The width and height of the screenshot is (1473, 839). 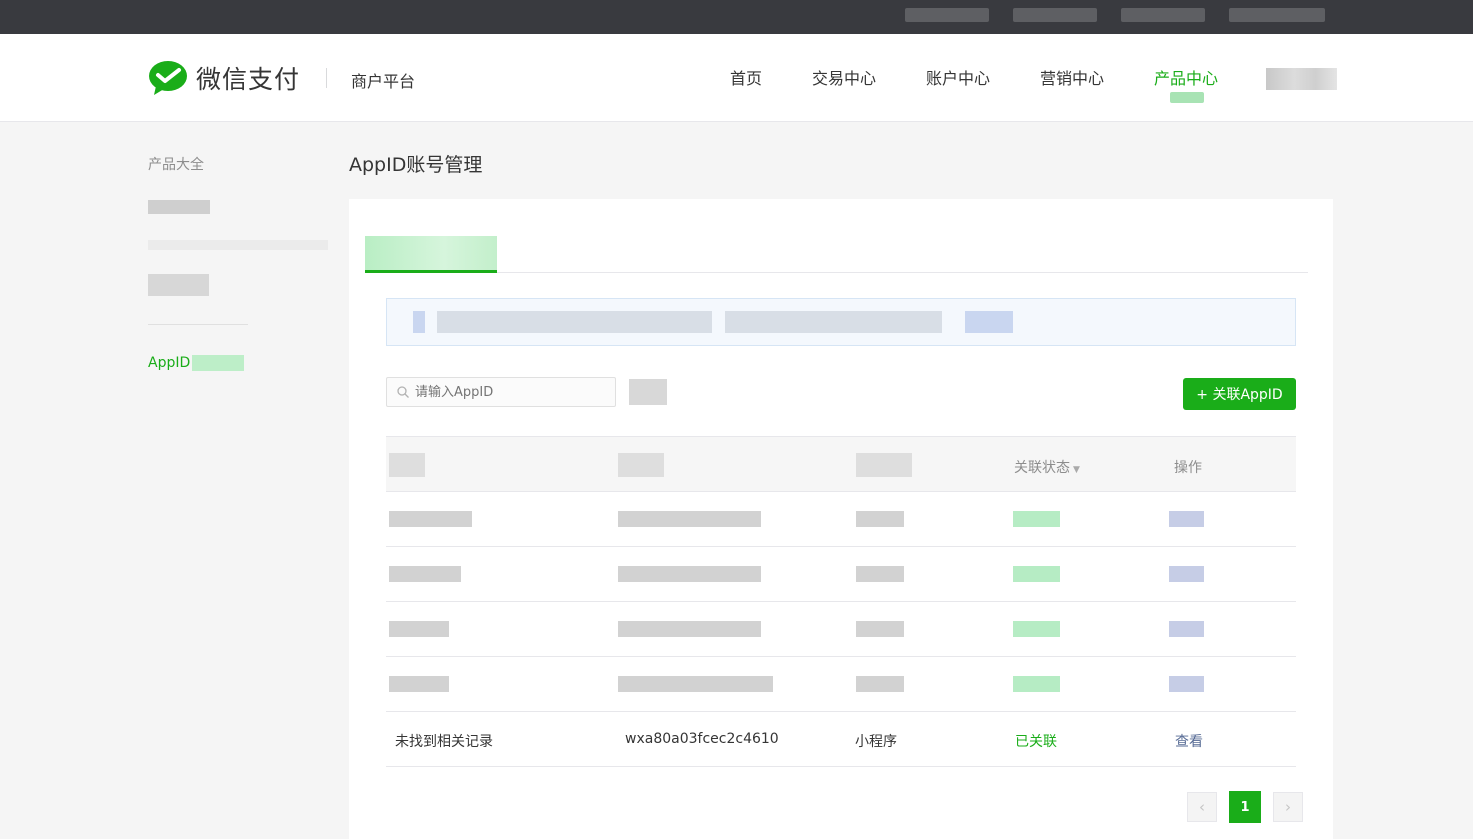 What do you see at coordinates (1042, 468) in the screenshot?
I see `column-header-label: 关联状态` at bounding box center [1042, 468].